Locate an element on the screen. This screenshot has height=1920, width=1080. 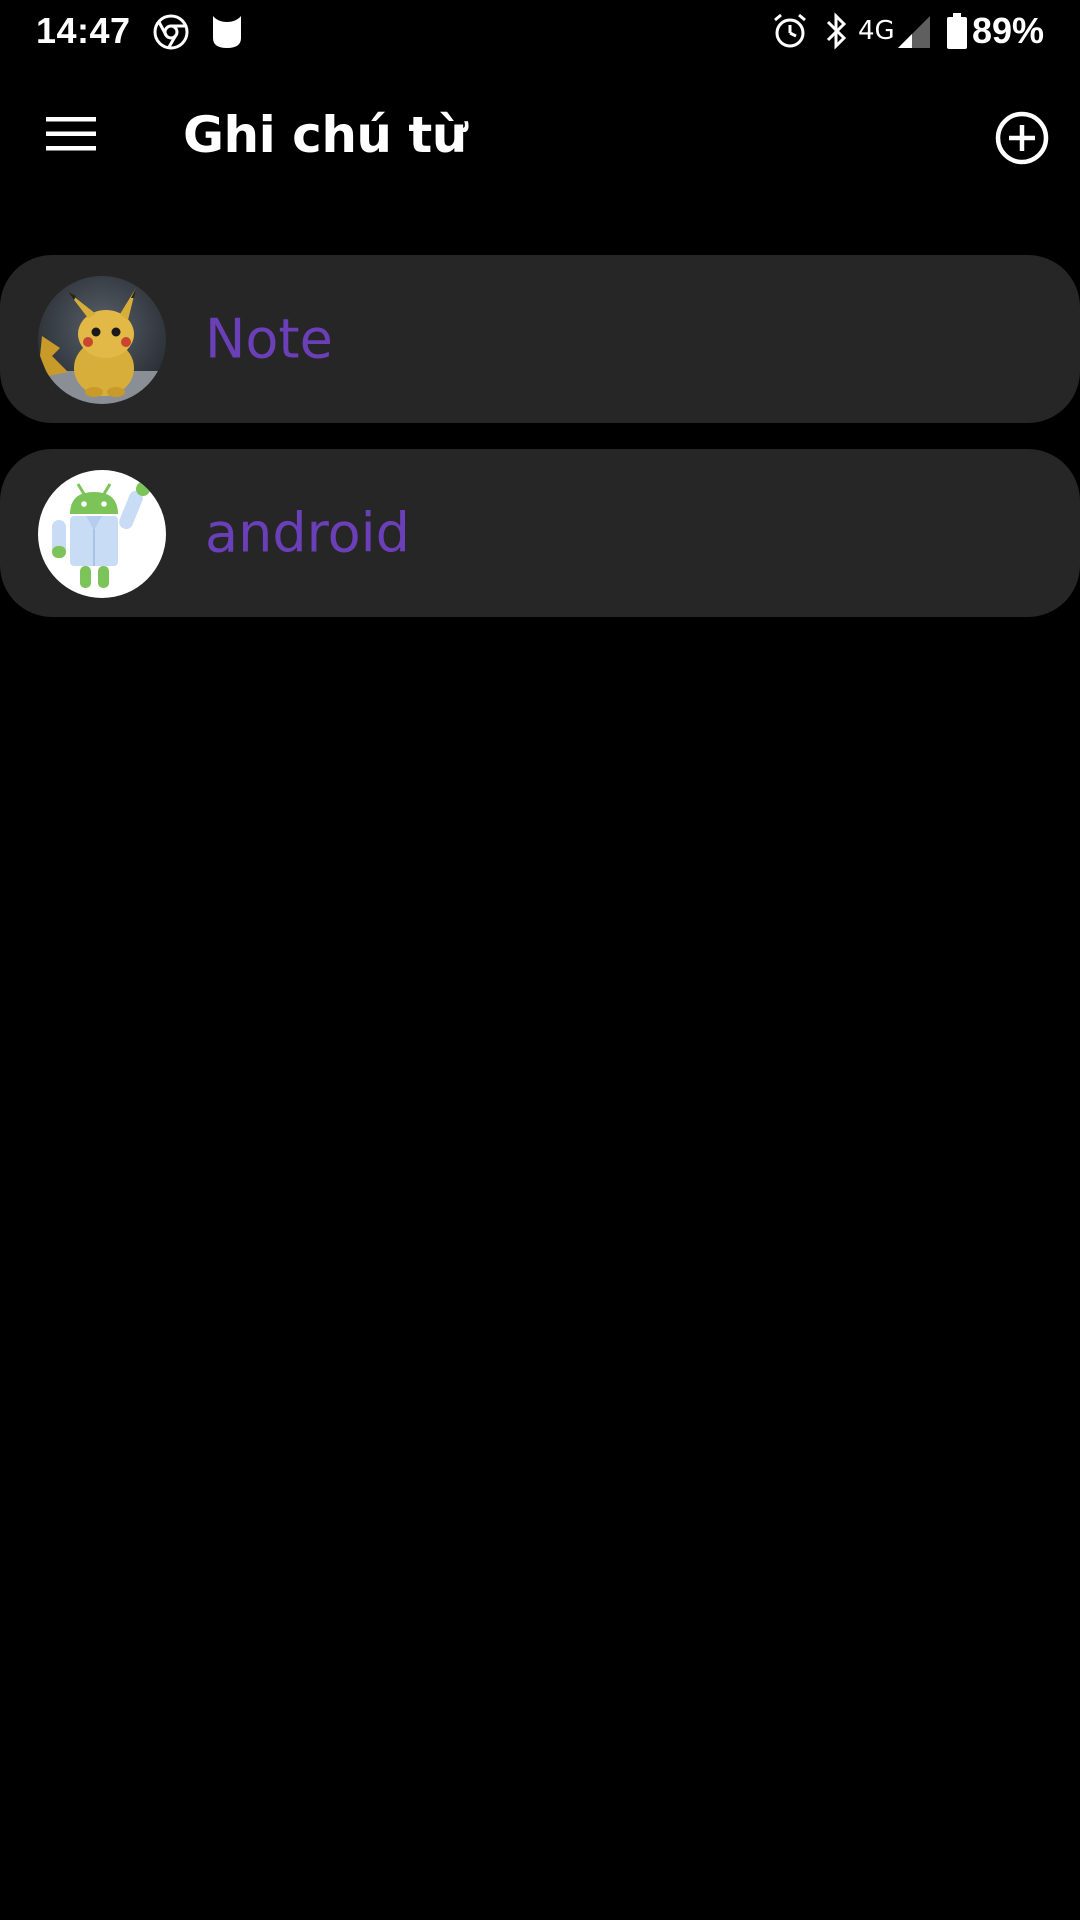
signal-icon is located at coordinates (914, 34).